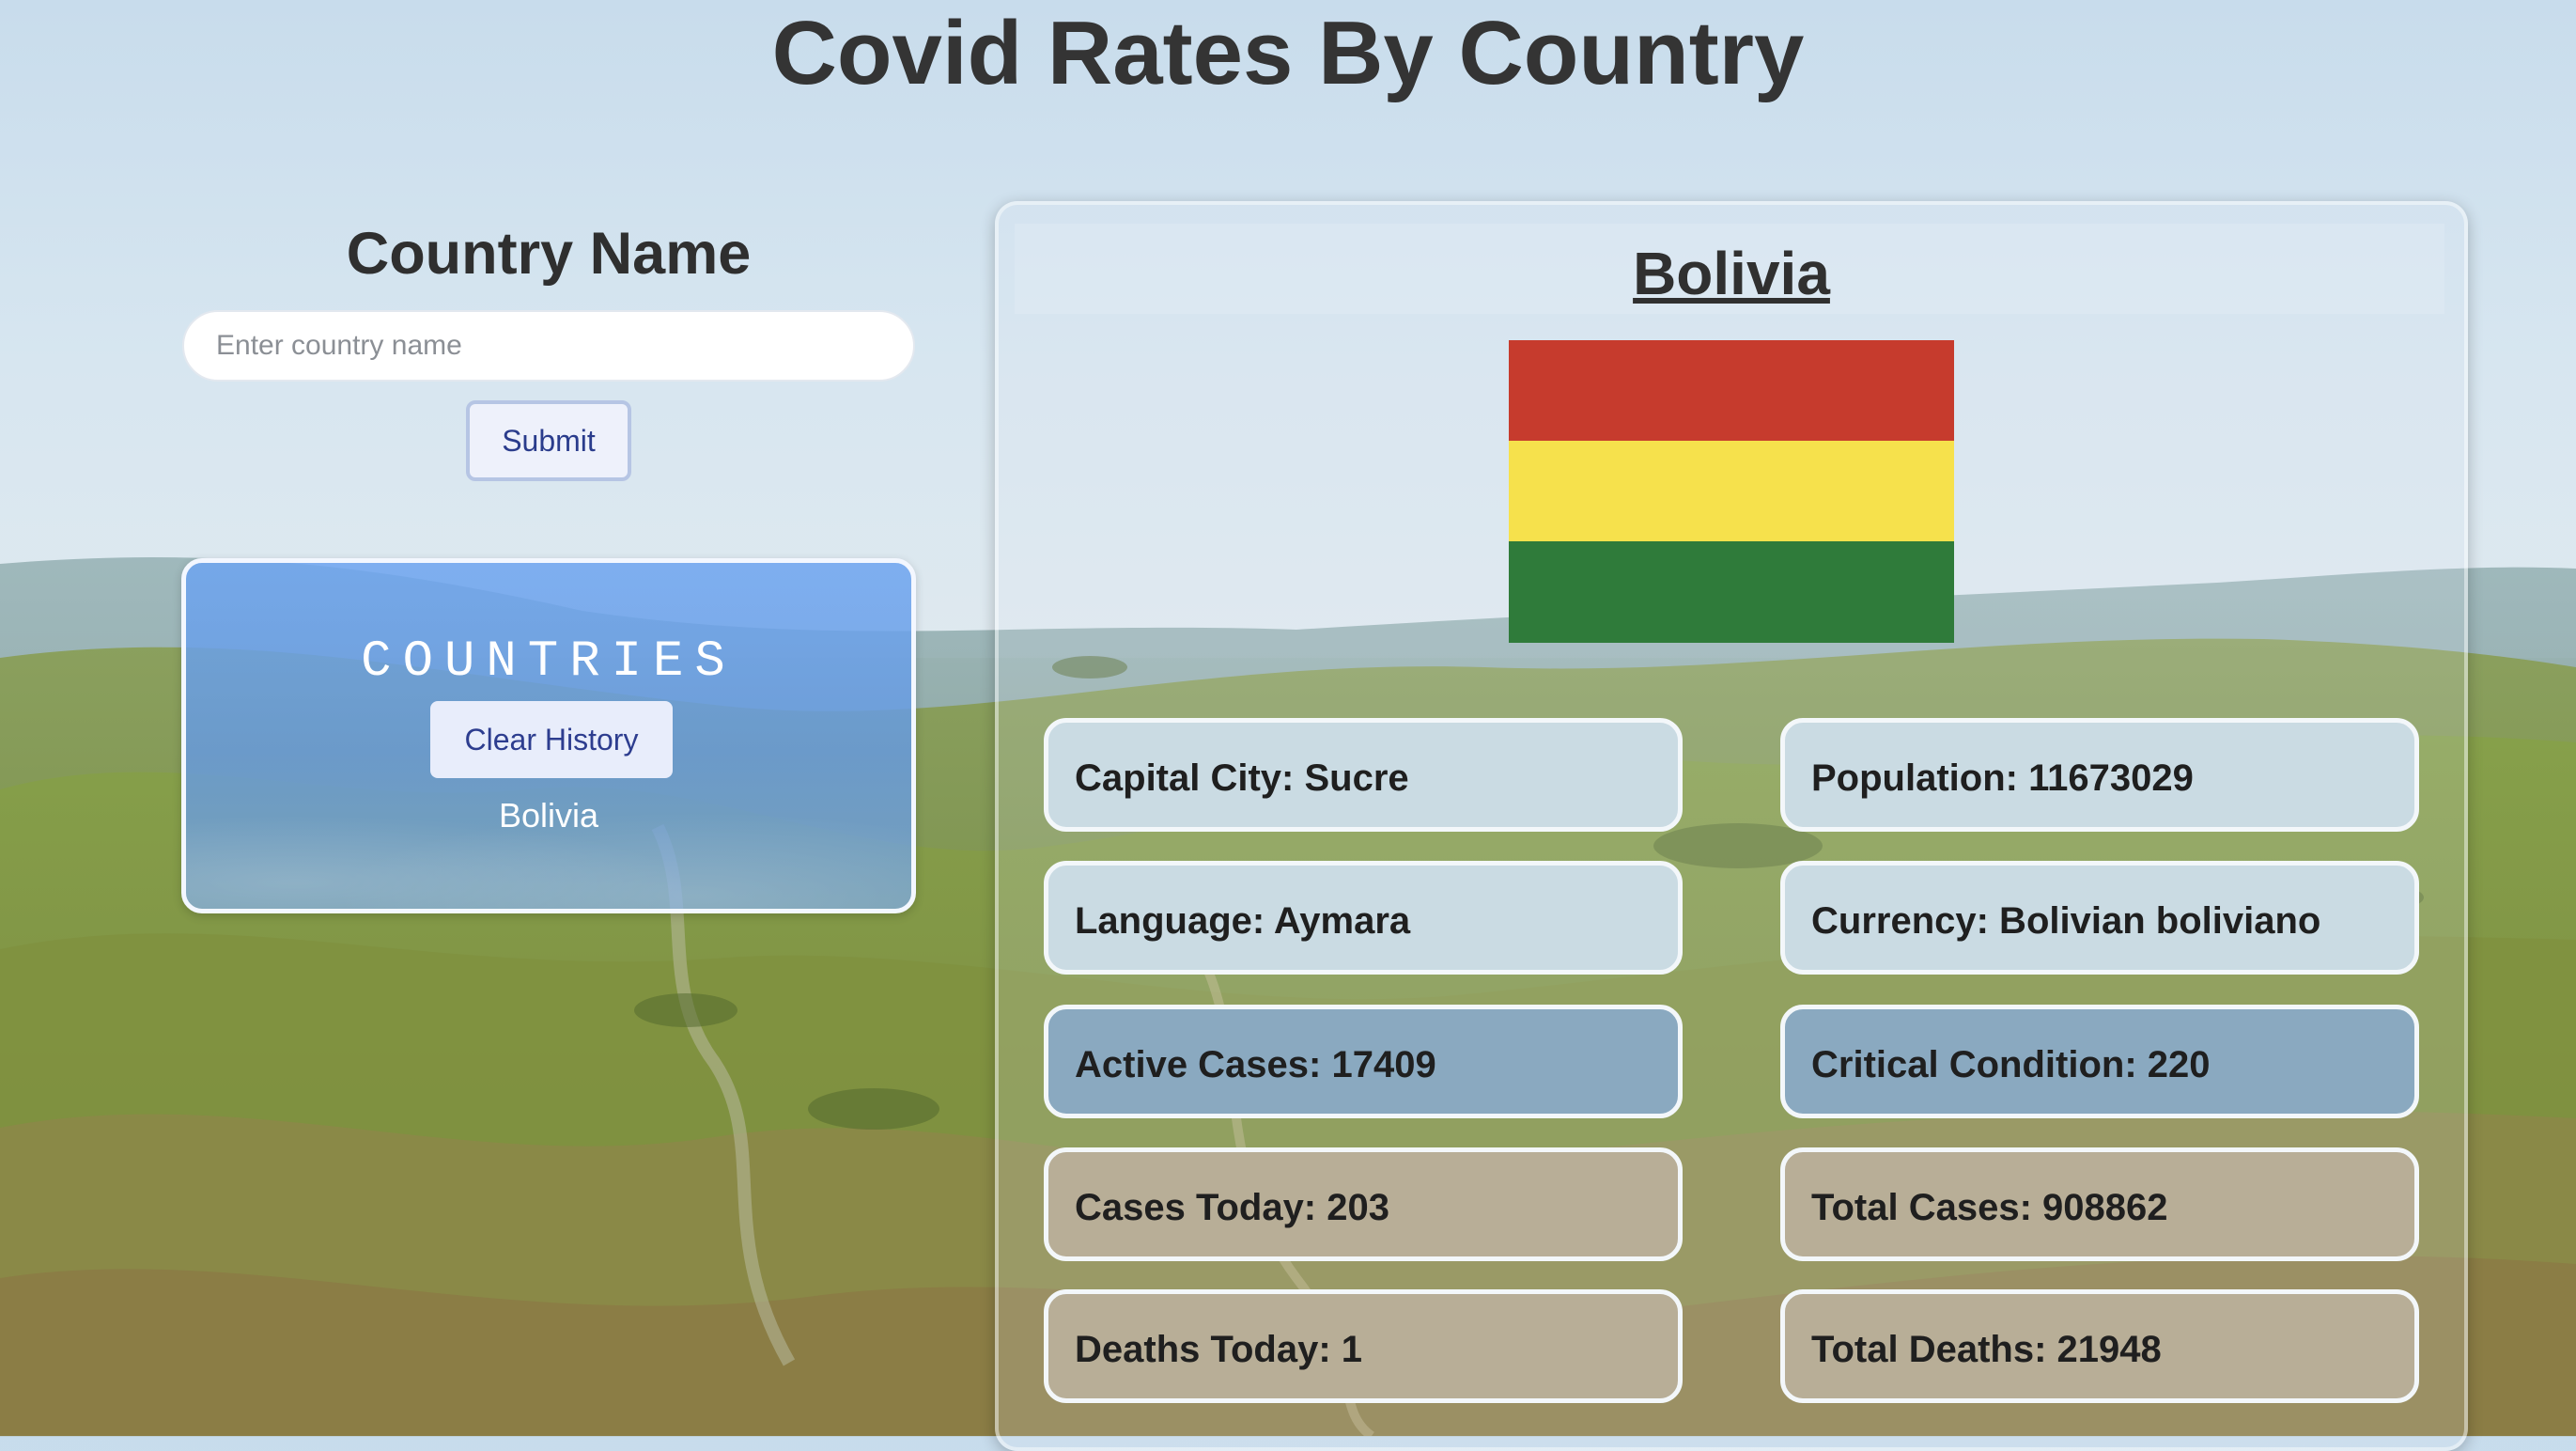  Describe the element at coordinates (2011, 1064) in the screenshot. I see `critical-condition-text: Critical Condition: 220` at that location.